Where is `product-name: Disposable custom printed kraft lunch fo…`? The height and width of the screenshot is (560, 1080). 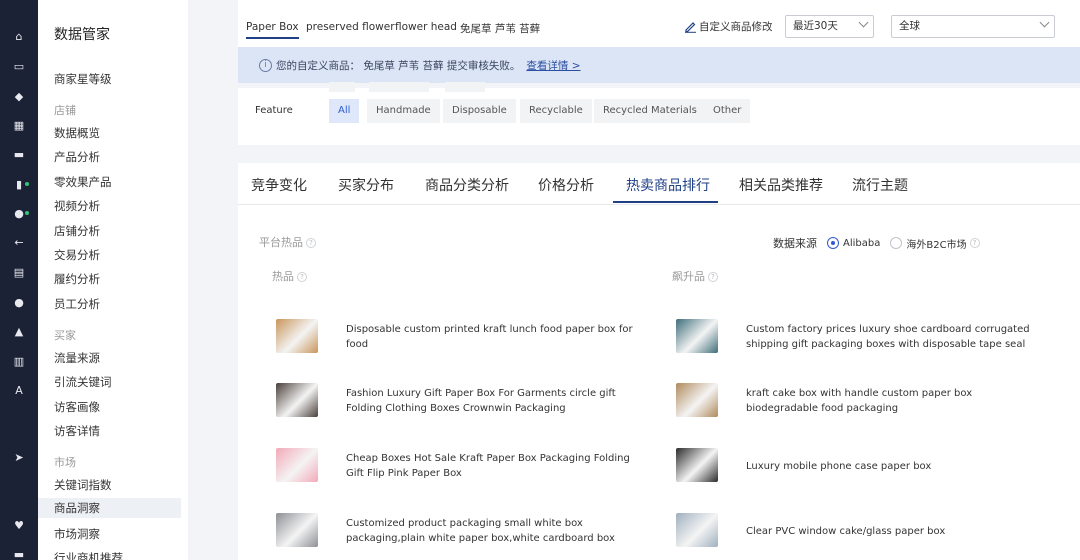
product-name: Disposable custom printed kraft lunch fo… is located at coordinates (496, 337).